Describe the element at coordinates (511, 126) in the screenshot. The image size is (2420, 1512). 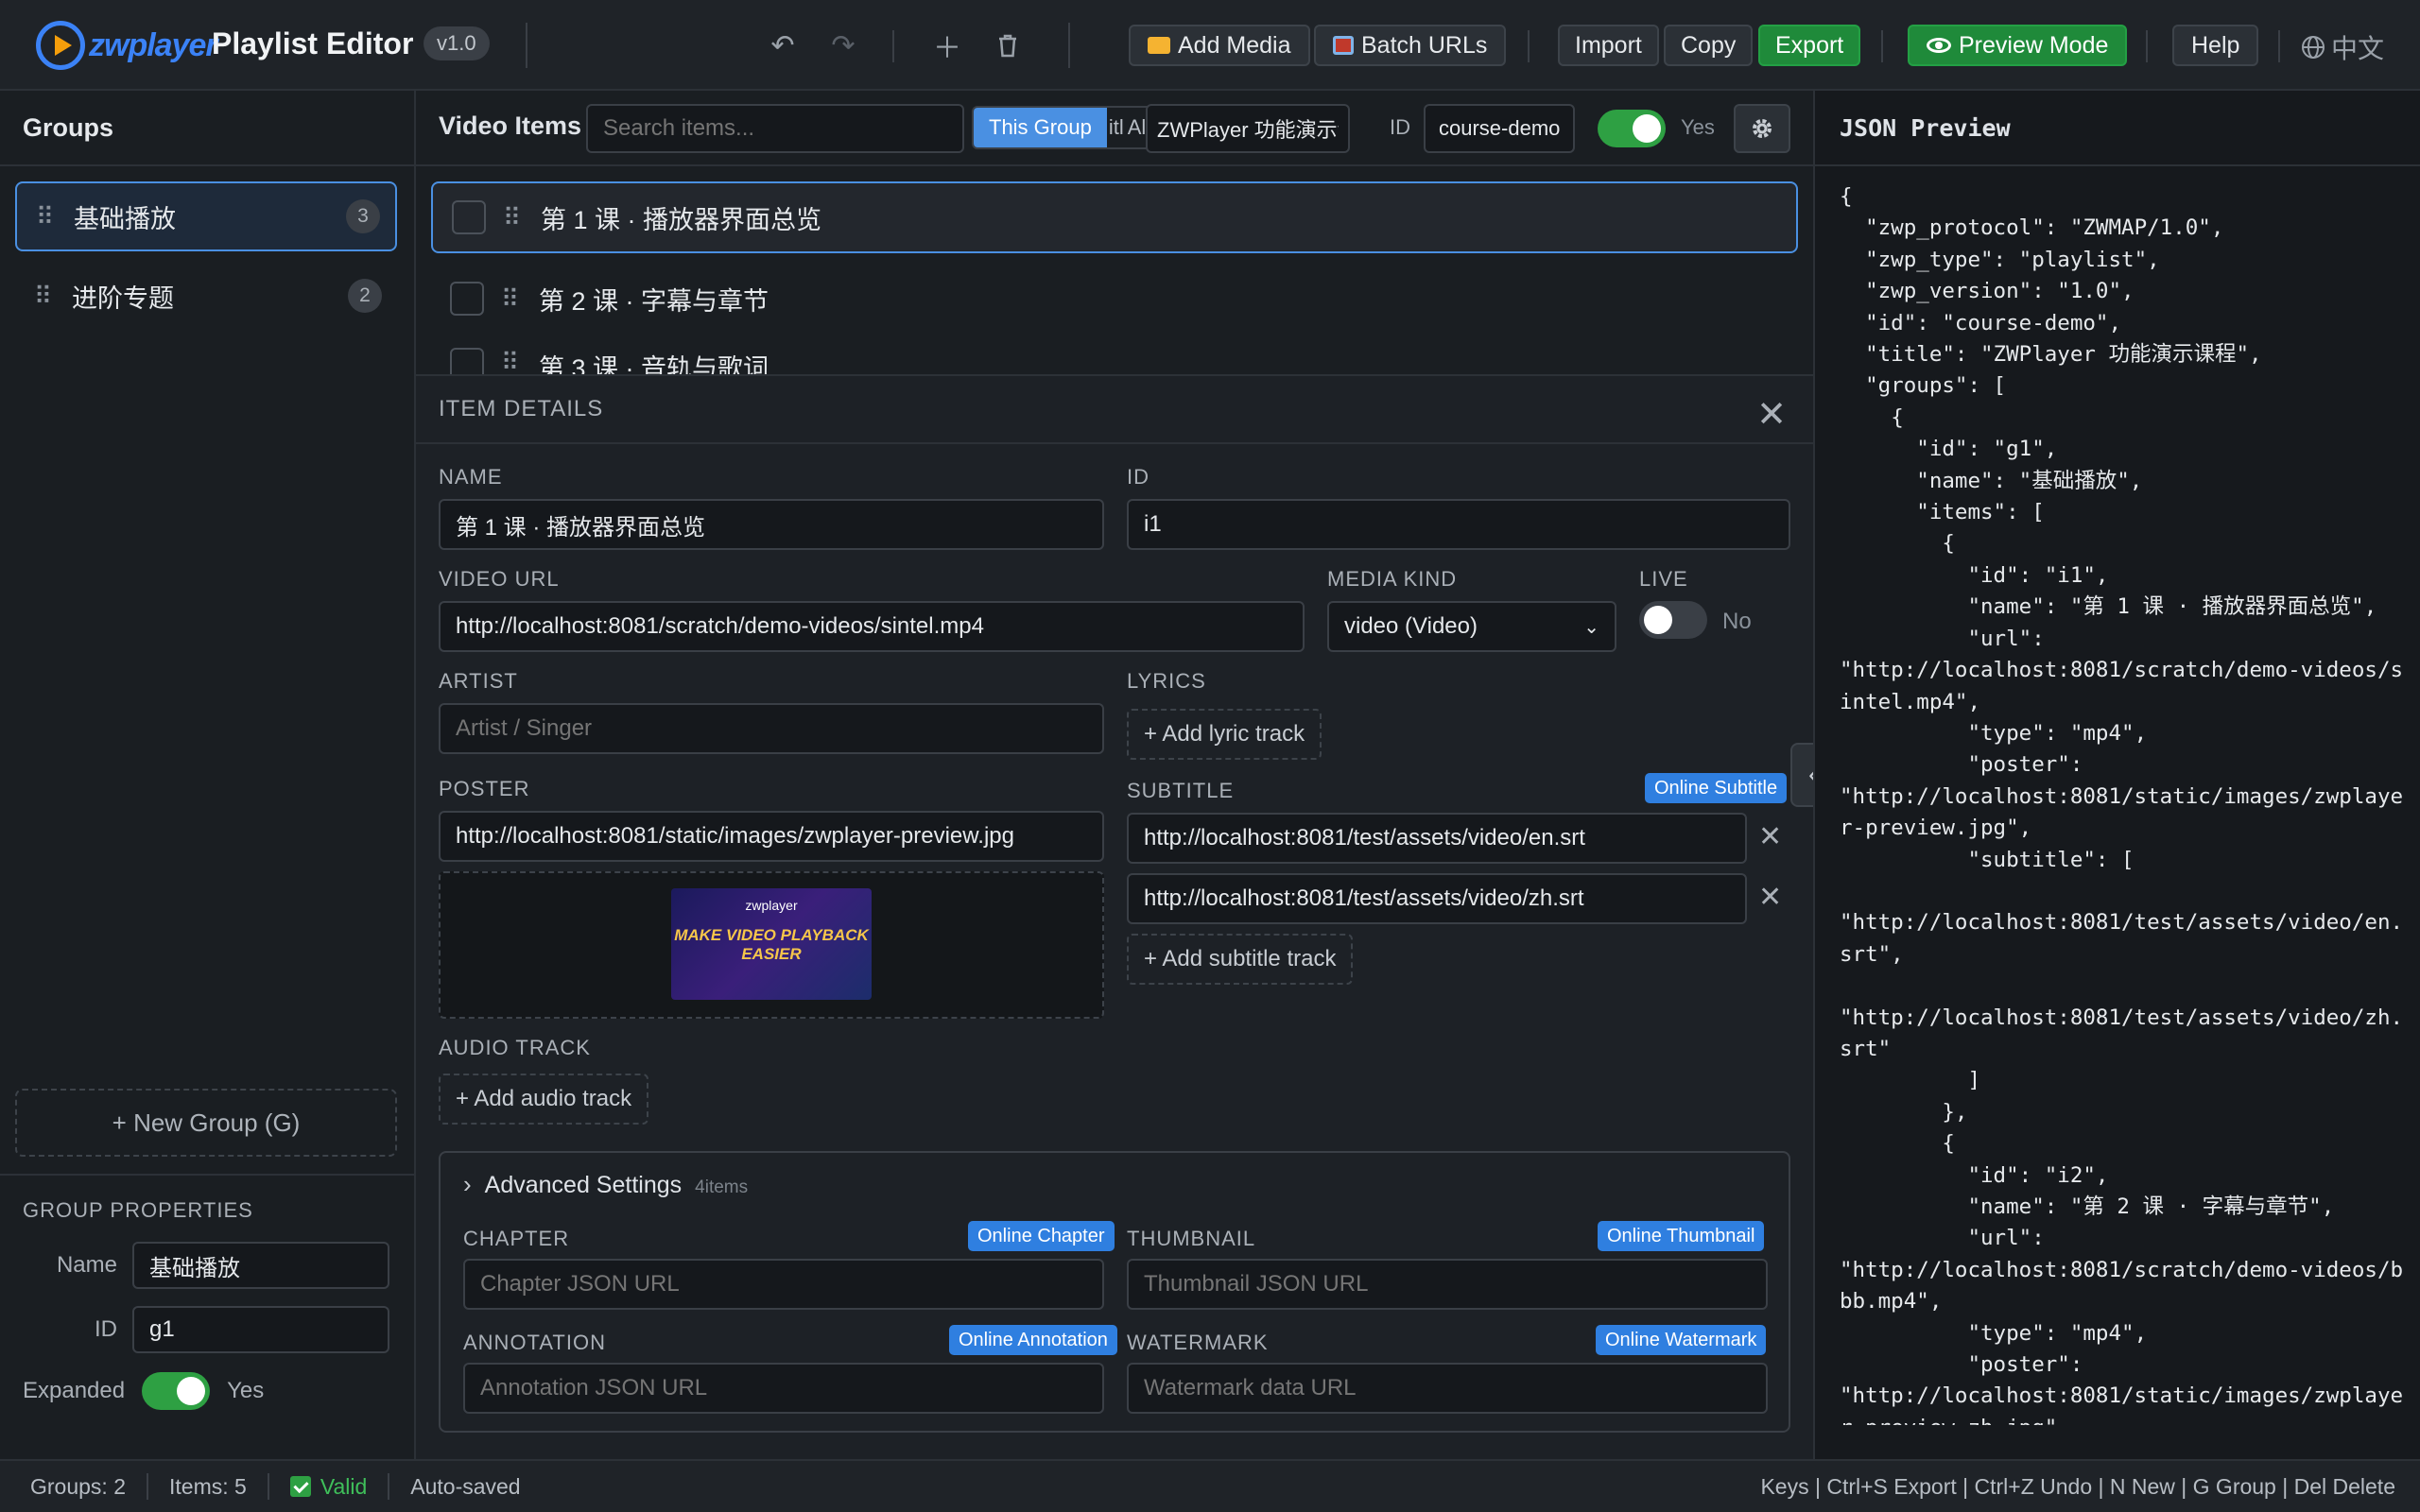
I see `items-title: Video Items` at that location.